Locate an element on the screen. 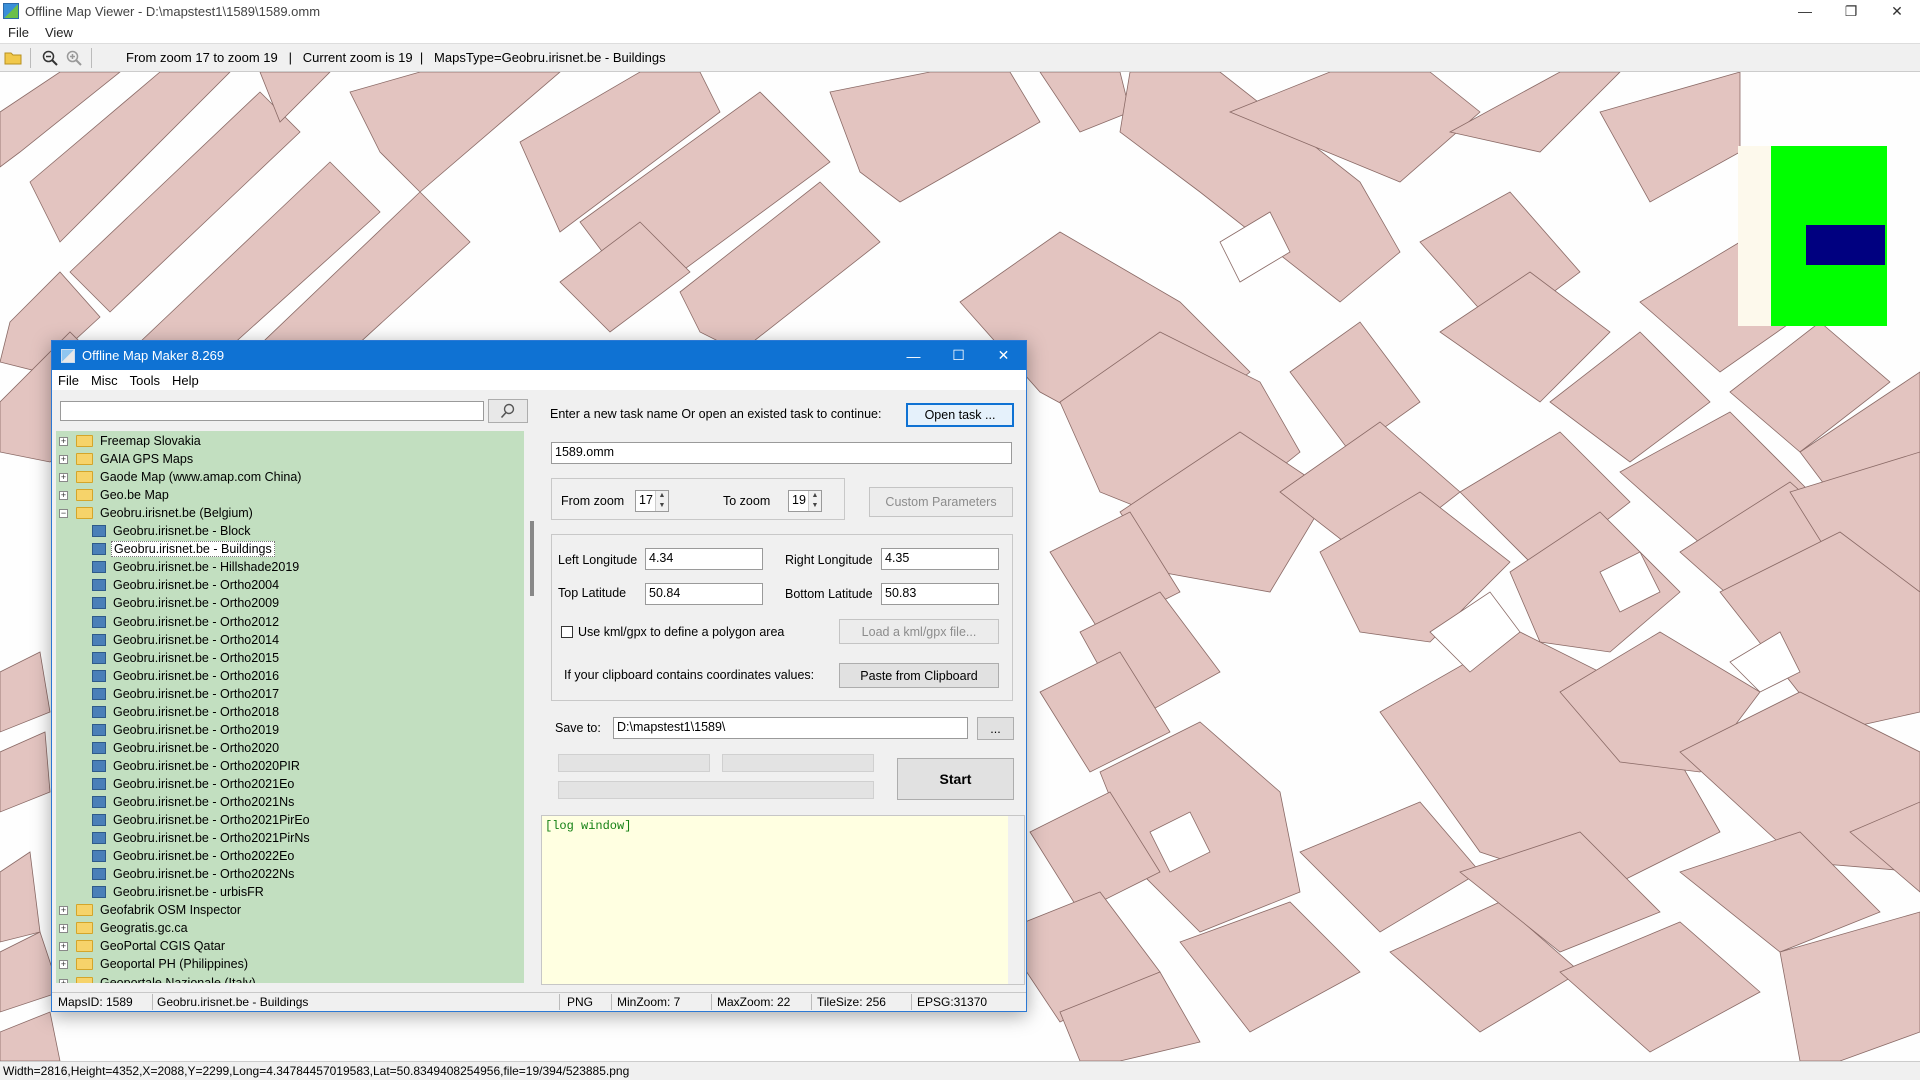 Image resolution: width=1920 pixels, height=1080 pixels. search-icon is located at coordinates (507, 411).